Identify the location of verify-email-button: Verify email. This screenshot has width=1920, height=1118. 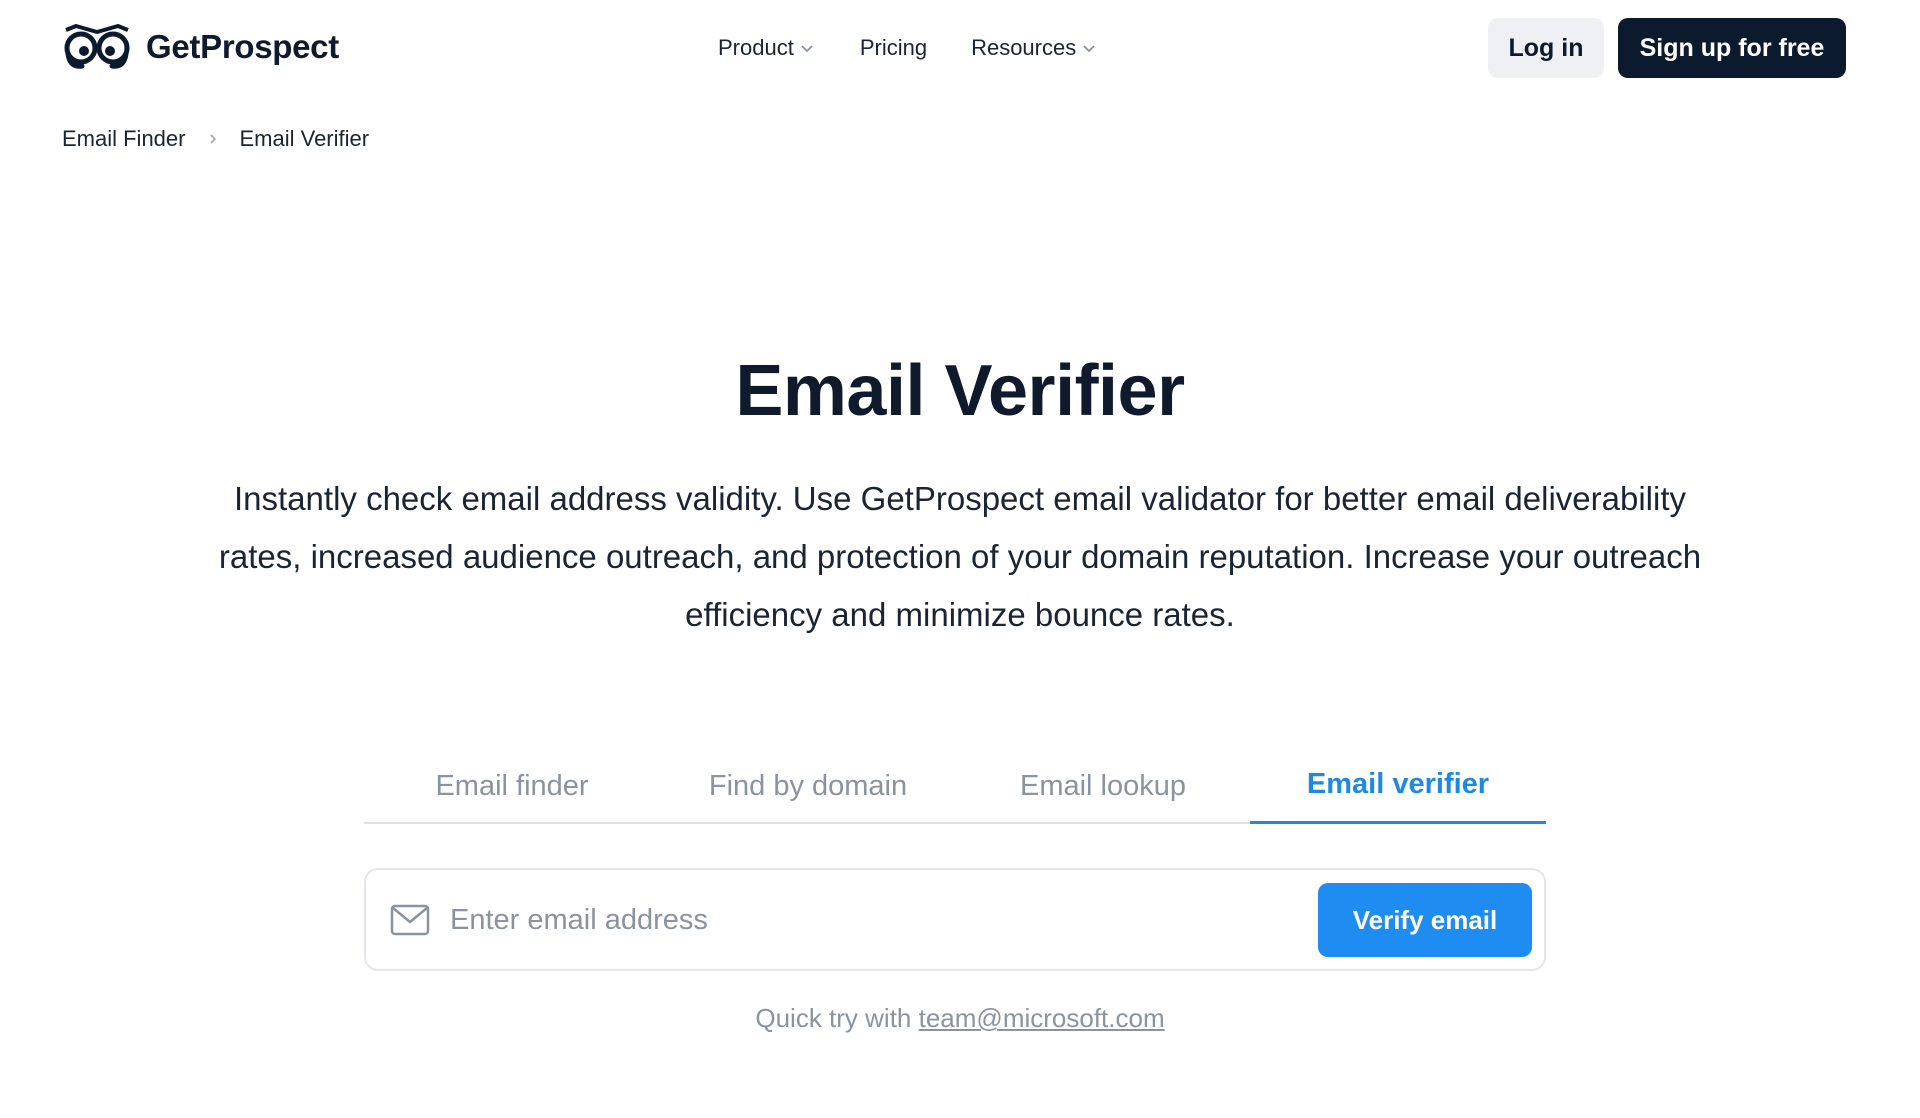
(1425, 920).